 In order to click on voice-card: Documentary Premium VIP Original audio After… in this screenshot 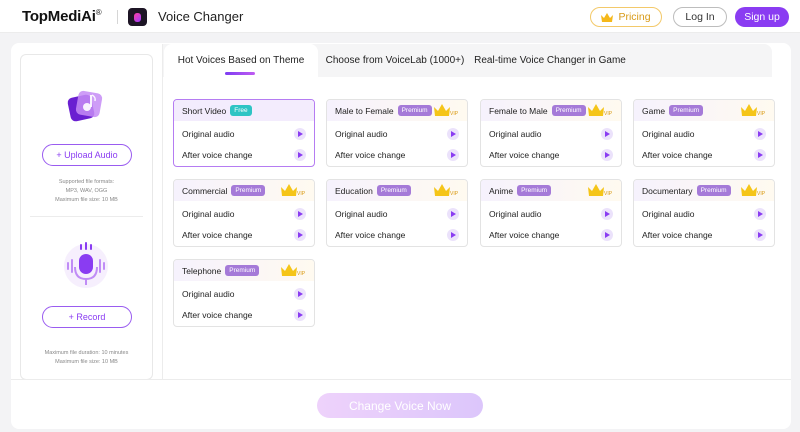, I will do `click(704, 213)`.